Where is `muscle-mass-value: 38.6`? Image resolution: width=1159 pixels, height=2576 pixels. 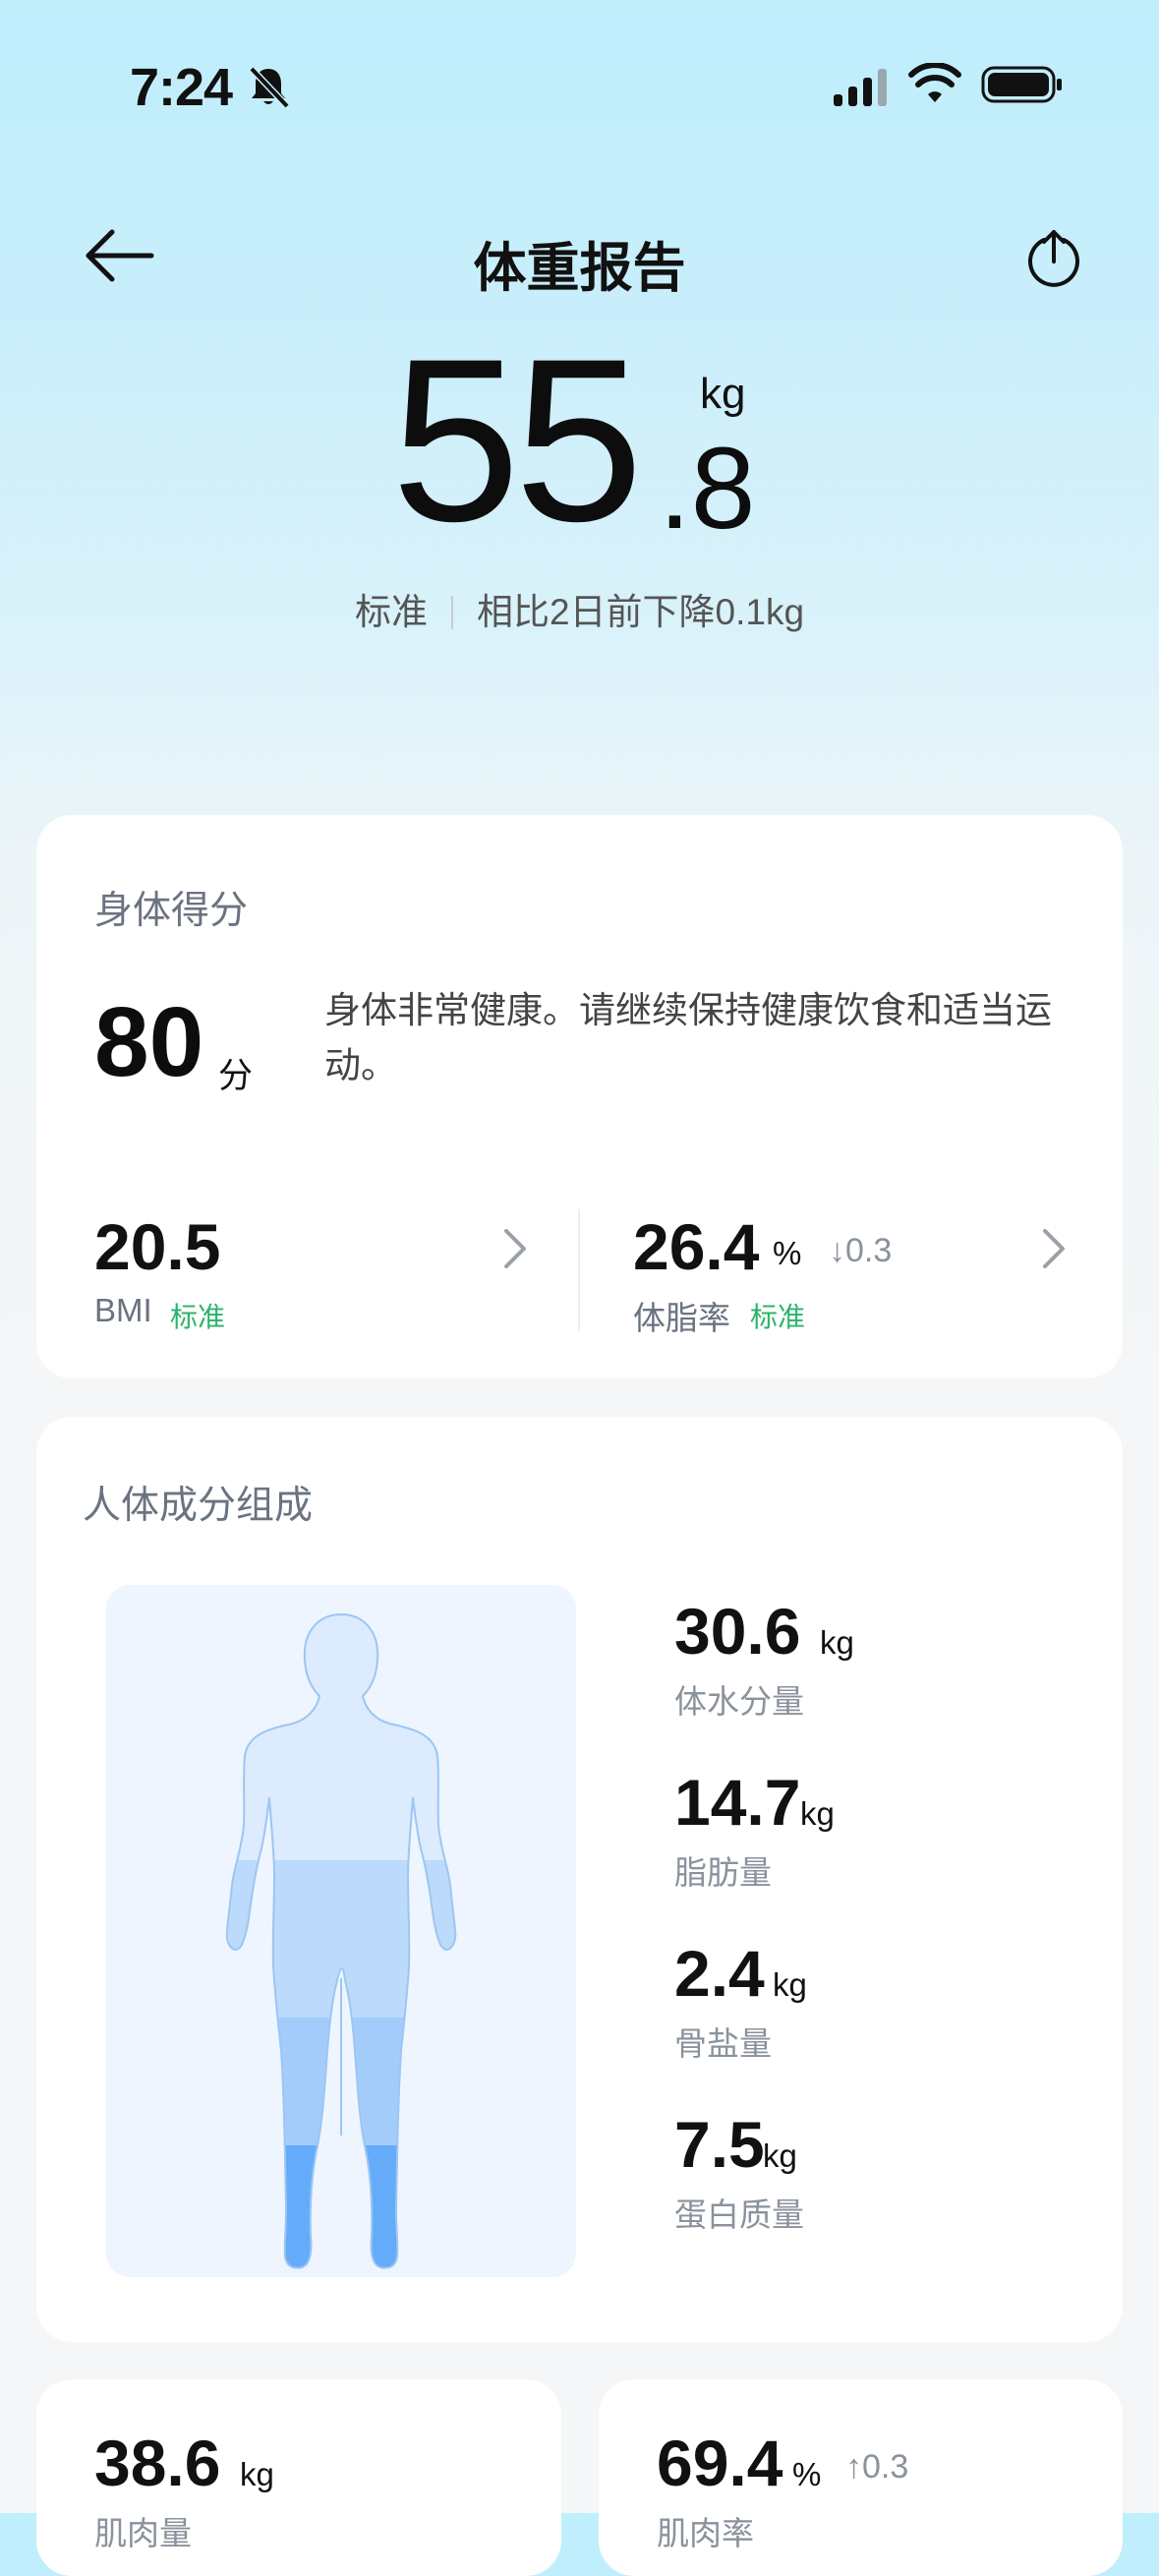 muscle-mass-value: 38.6 is located at coordinates (157, 2463).